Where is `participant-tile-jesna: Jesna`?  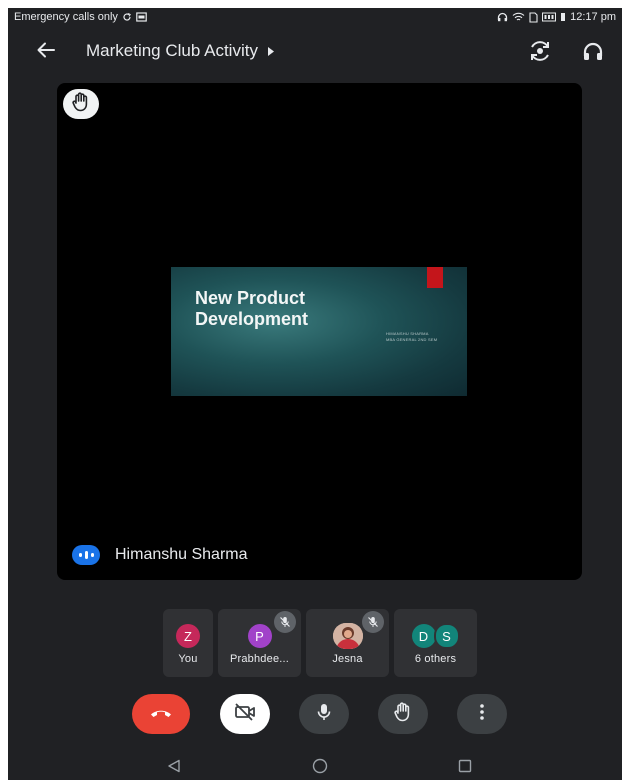 participant-tile-jesna: Jesna is located at coordinates (347, 643).